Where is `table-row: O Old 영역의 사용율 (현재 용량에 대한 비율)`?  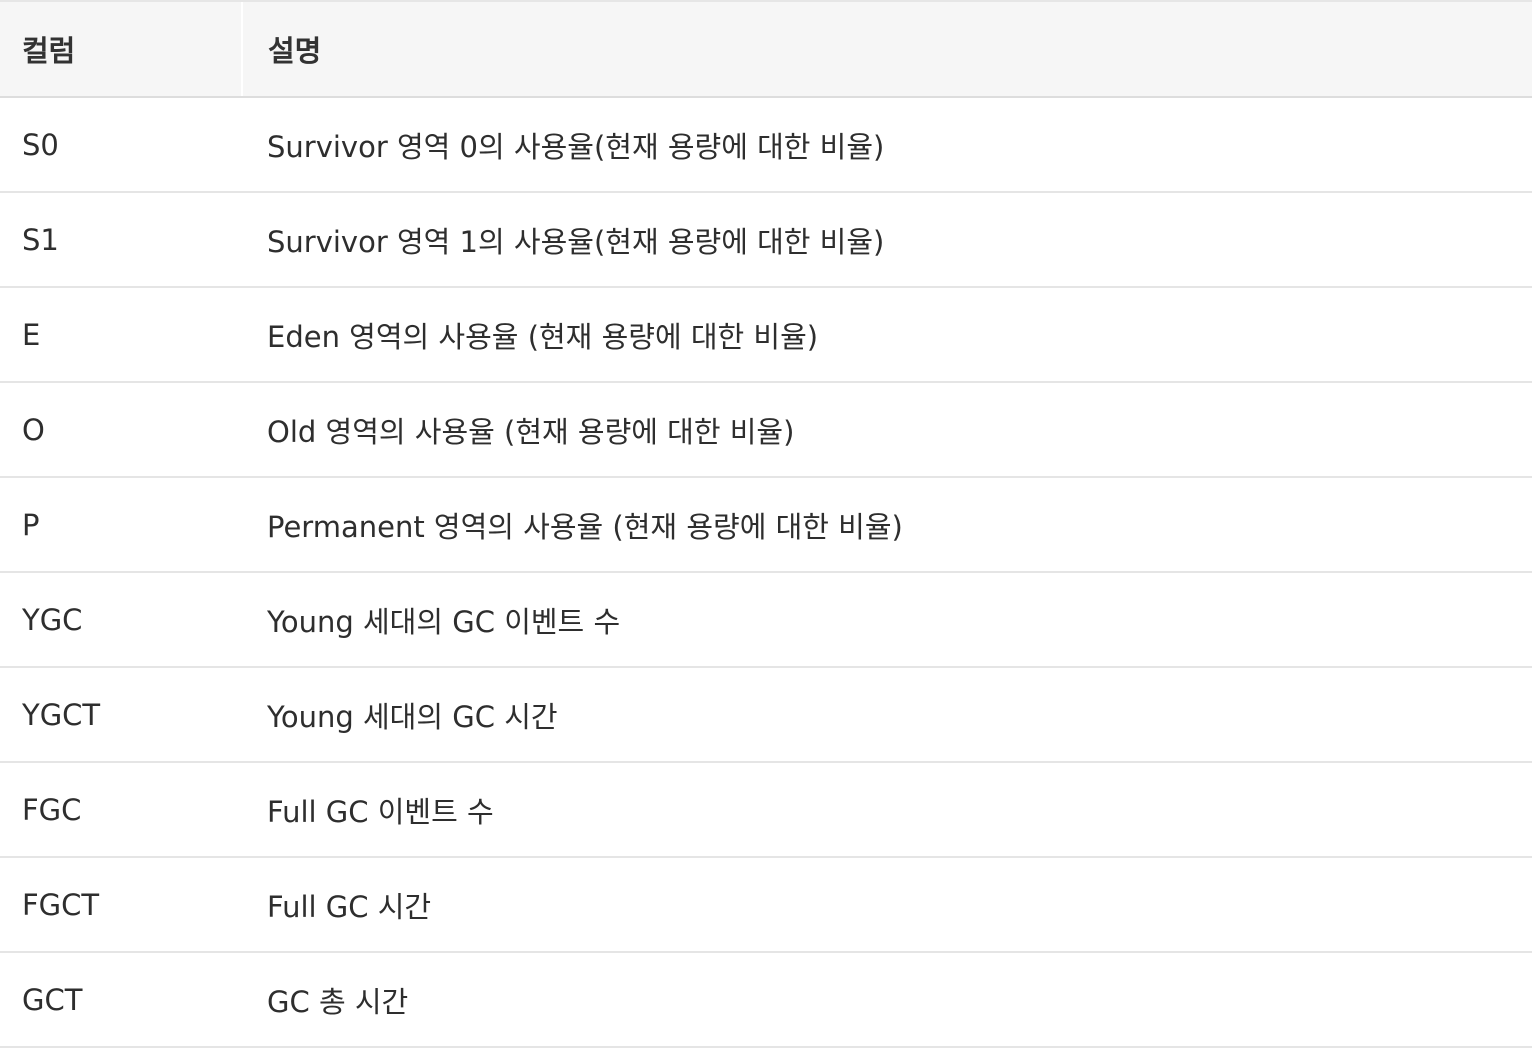 table-row: O Old 영역의 사용율 (현재 용량에 대한 비율) is located at coordinates (766, 430).